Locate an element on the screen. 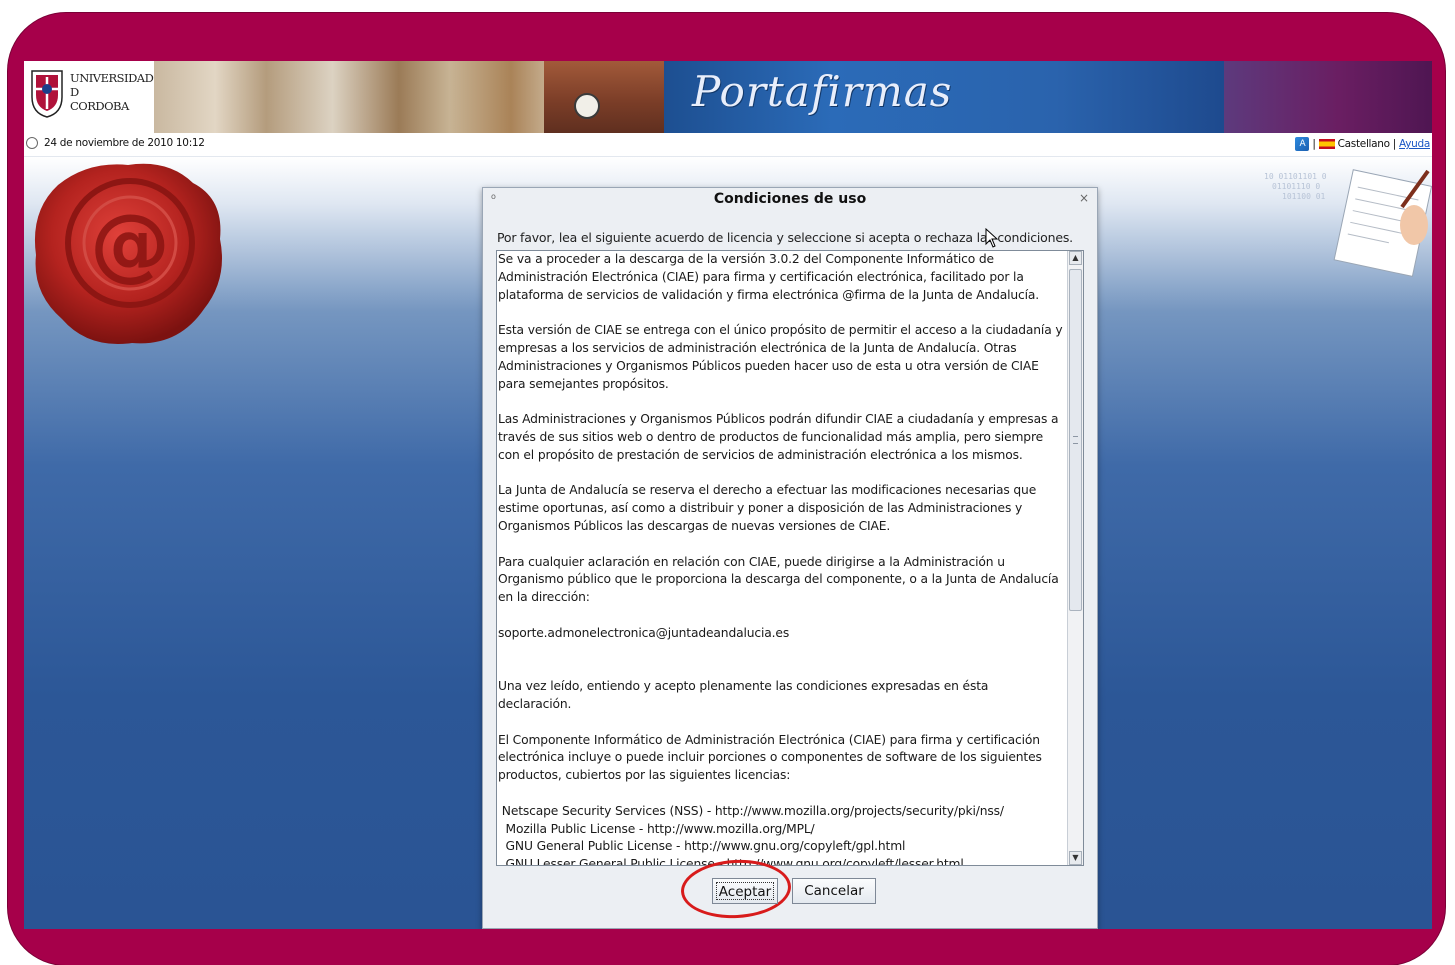 This screenshot has height=965, width=1455. svg-text: 10 01101101 0 is located at coordinates (1295, 176).